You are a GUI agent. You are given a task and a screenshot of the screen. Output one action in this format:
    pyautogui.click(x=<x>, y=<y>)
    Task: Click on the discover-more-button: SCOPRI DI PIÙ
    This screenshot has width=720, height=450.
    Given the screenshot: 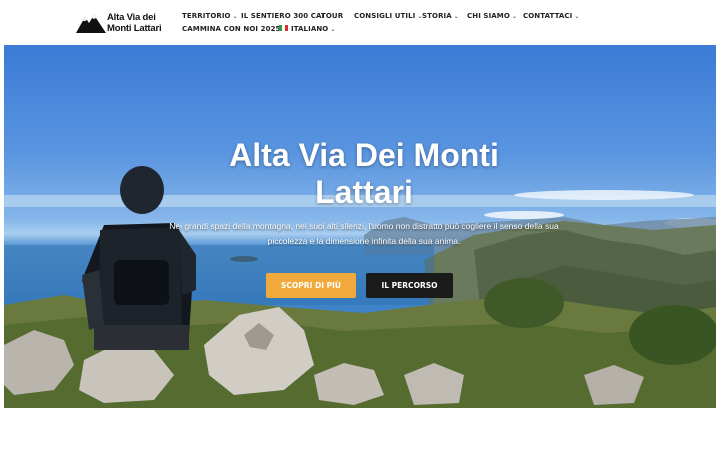 What is the action you would take?
    pyautogui.click(x=311, y=285)
    